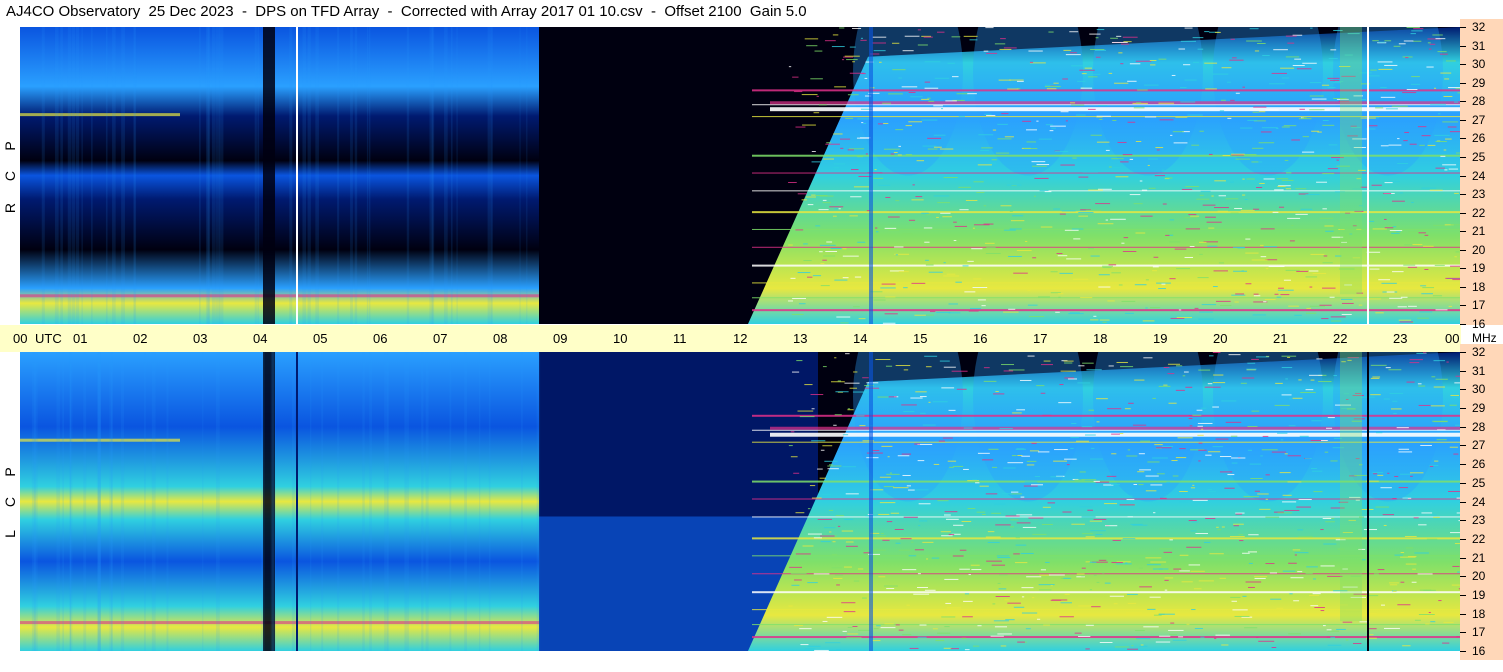 This screenshot has height=672, width=1503. What do you see at coordinates (320, 338) in the screenshot?
I see `time-tick-label: 05` at bounding box center [320, 338].